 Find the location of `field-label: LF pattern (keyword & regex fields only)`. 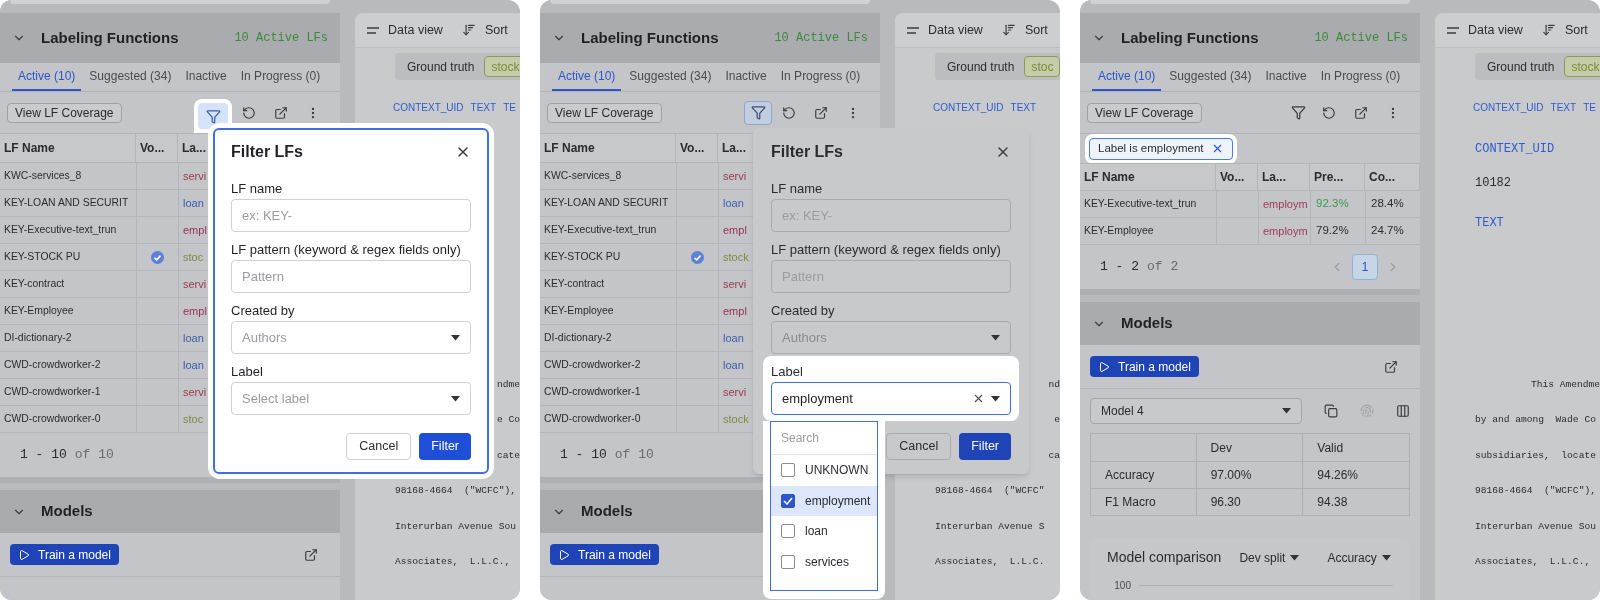

field-label: LF pattern (keyword & regex fields only) is located at coordinates (346, 249).